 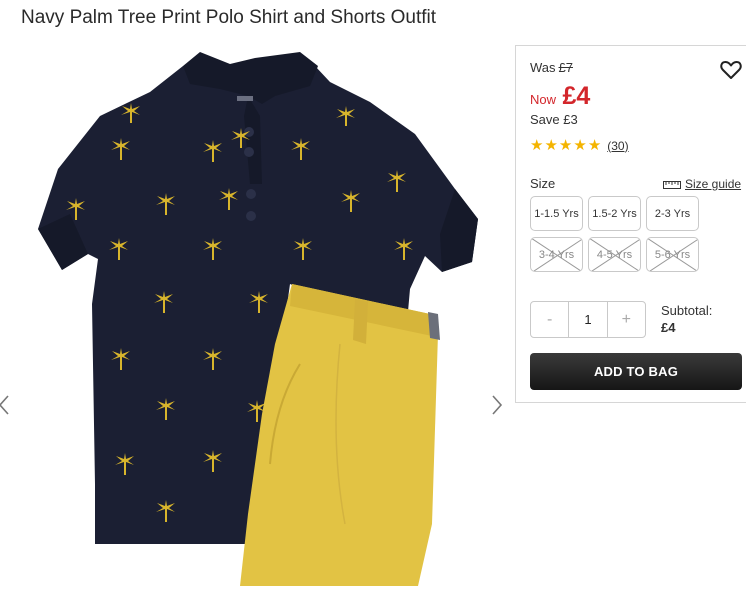 I want to click on quantity-stepper: - 1 +, so click(x=588, y=319).